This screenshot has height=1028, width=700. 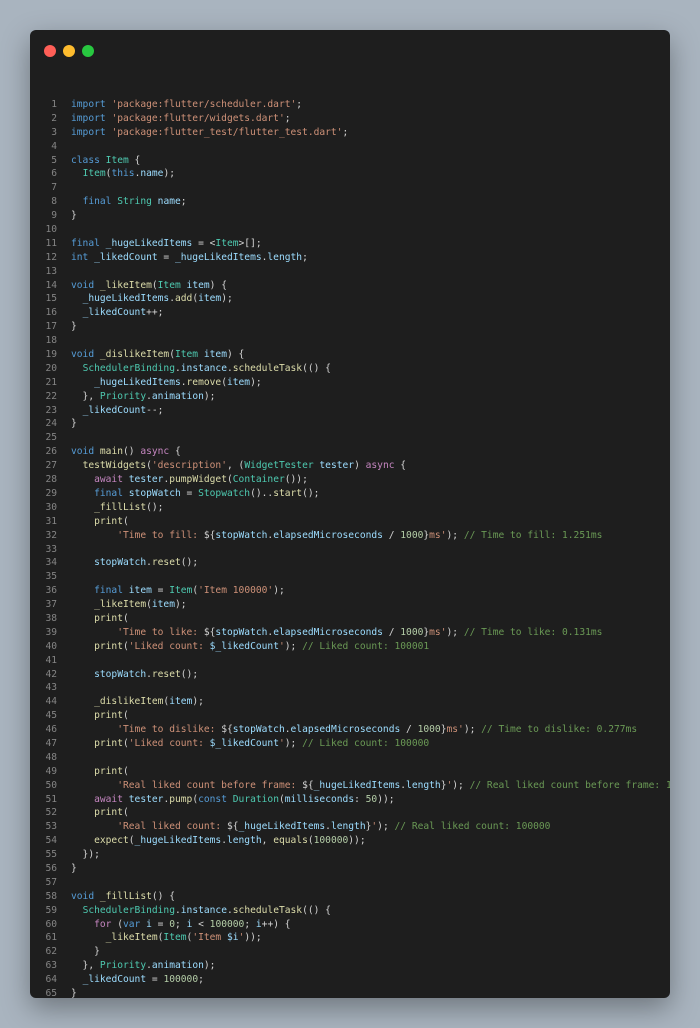 What do you see at coordinates (350, 383) in the screenshot?
I see `code-line: 21 _hugeLikedItems.remove(item);` at bounding box center [350, 383].